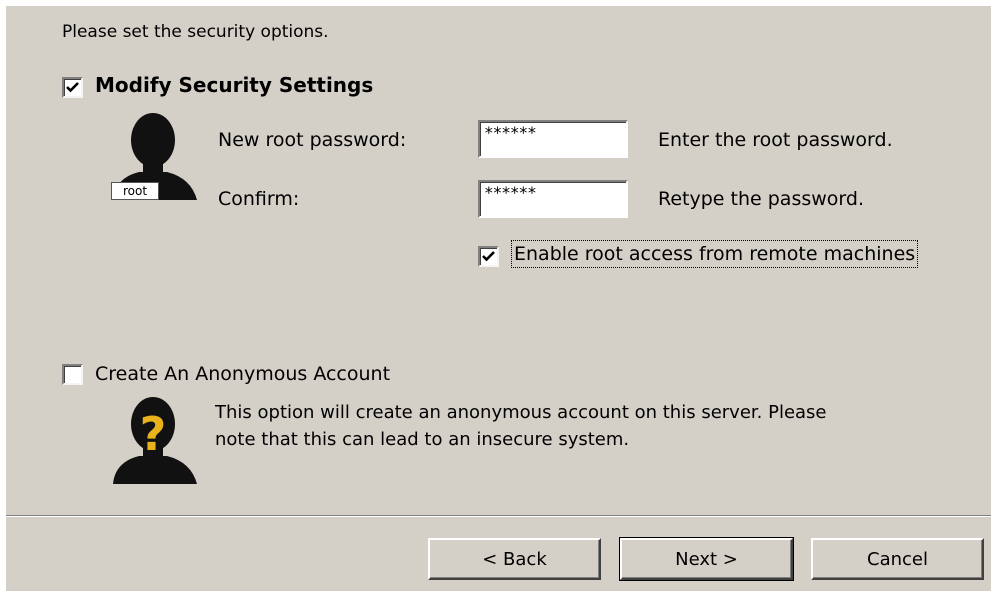 This screenshot has width=991, height=591. I want to click on modify-security-label: Modify Security Settings, so click(234, 85).